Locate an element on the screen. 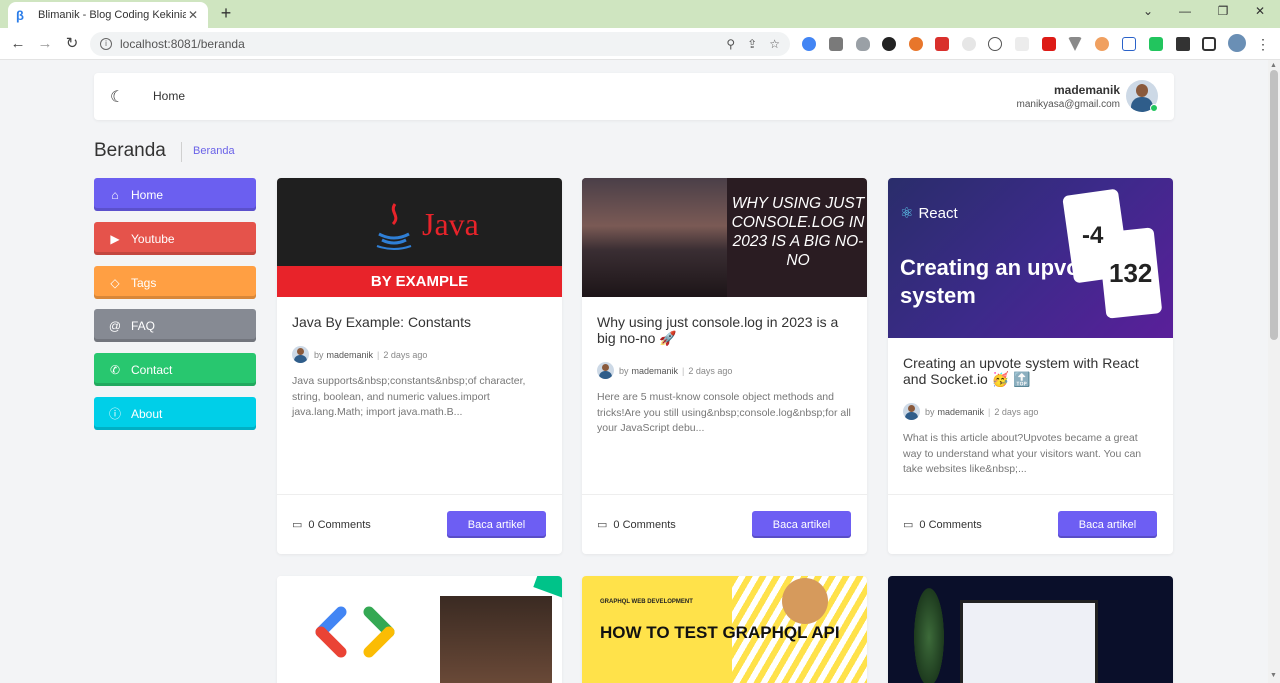 Image resolution: width=1280 pixels, height=683 pixels. sidebar-item-label: About is located at coordinates (147, 413).